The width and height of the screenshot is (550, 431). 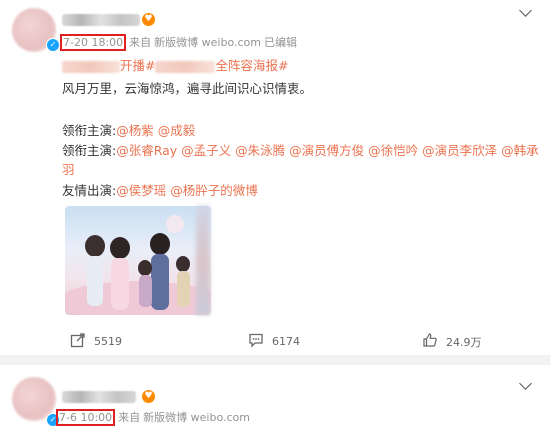 I want to click on mention-link: @杨紫, so click(x=135, y=130).